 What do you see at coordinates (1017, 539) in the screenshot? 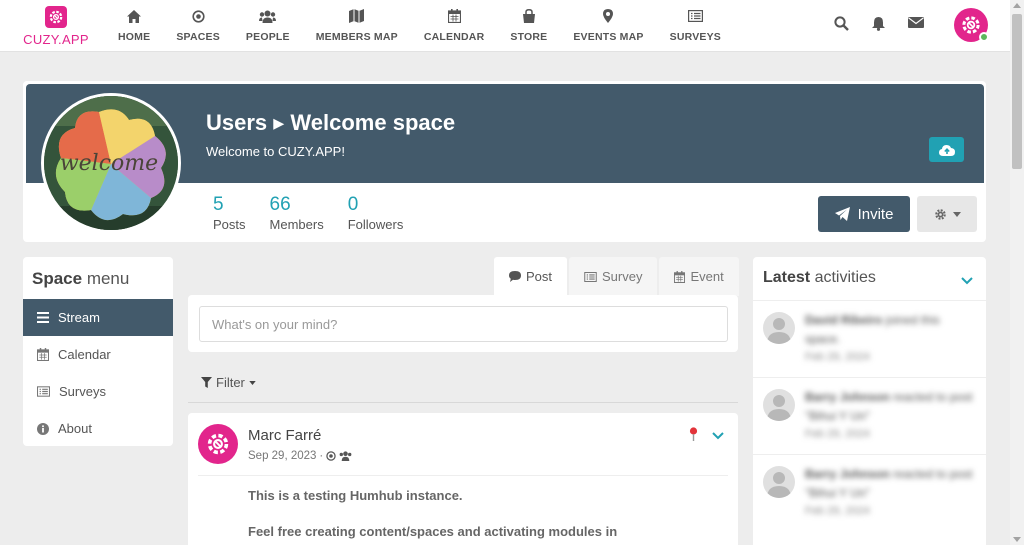
I see `scroll-down-arrow-icon` at bounding box center [1017, 539].